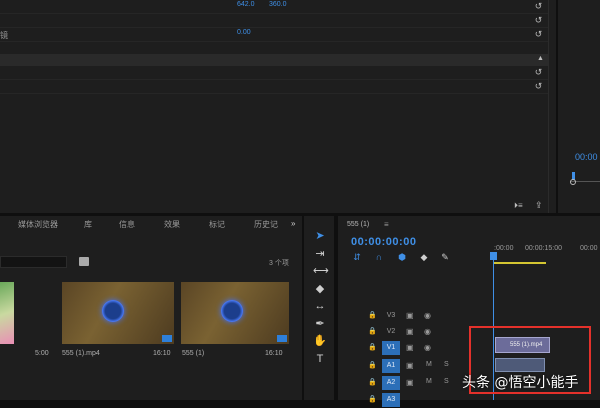  Describe the element at coordinates (493, 256) in the screenshot. I see `playhead-handle` at that location.